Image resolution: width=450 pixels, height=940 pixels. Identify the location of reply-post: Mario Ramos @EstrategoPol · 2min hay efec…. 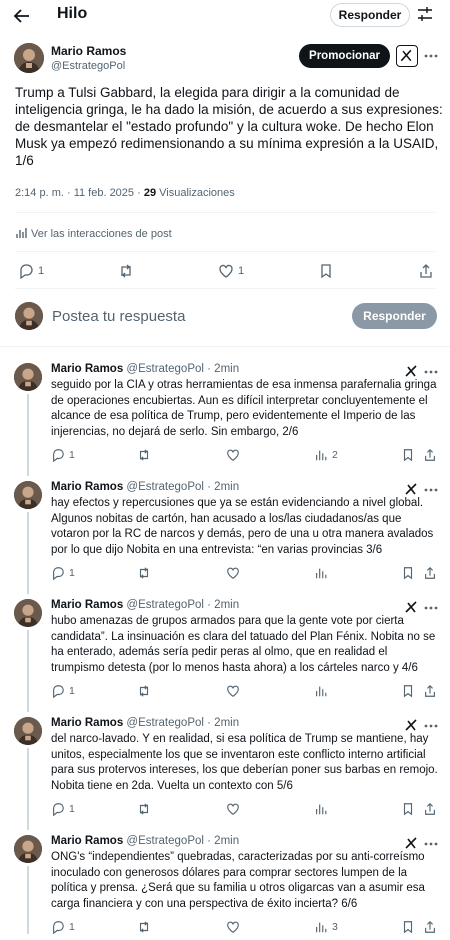
(225, 537).